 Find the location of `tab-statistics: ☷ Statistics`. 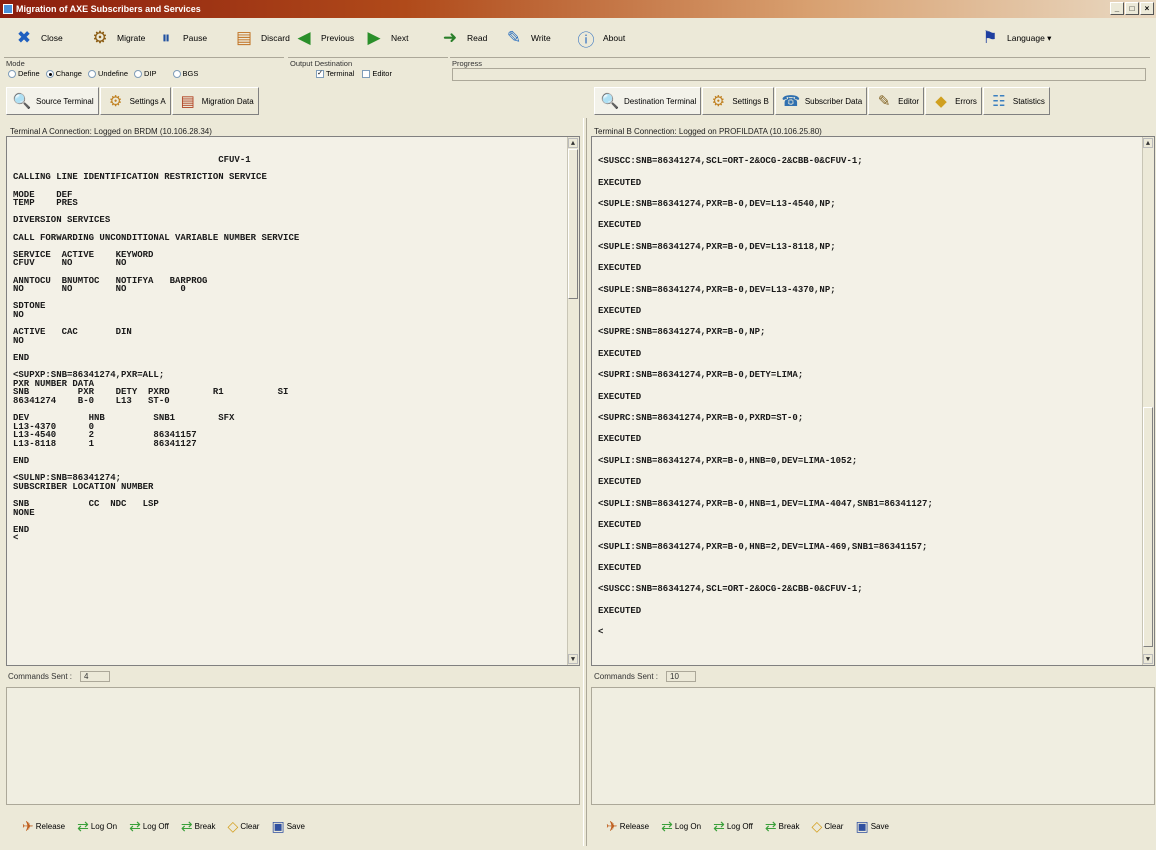

tab-statistics: ☷ Statistics is located at coordinates (1016, 101).